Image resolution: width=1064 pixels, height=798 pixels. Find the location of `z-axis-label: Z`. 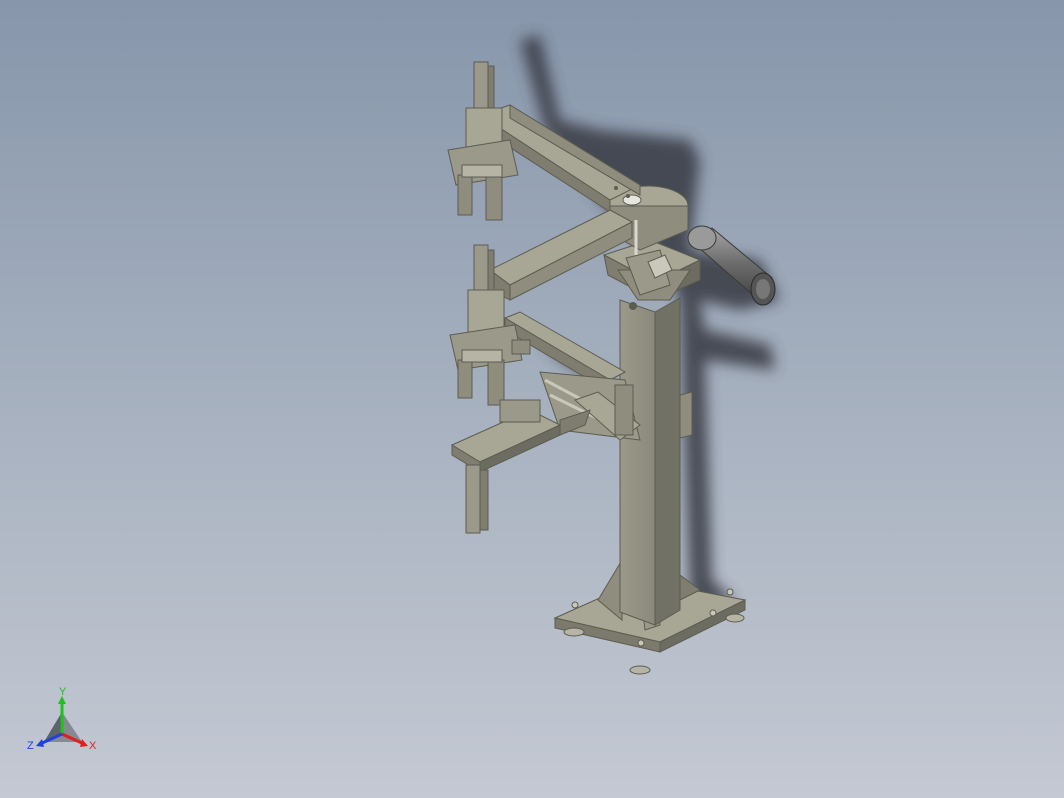

z-axis-label: Z is located at coordinates (30, 746).